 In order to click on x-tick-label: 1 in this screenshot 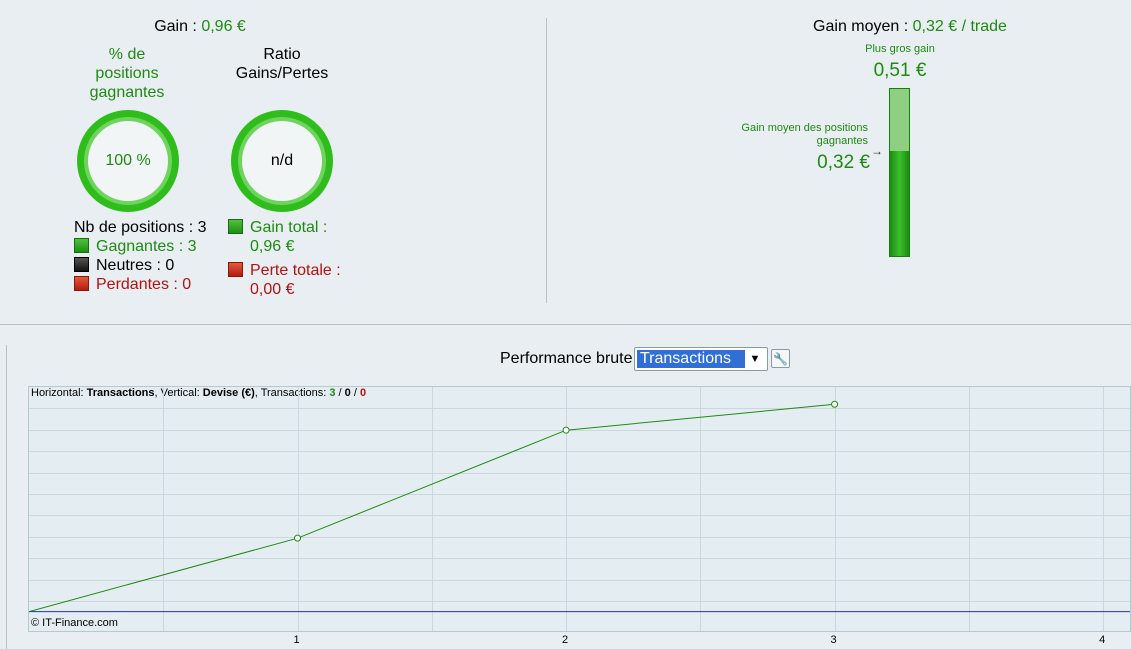, I will do `click(296, 640)`.